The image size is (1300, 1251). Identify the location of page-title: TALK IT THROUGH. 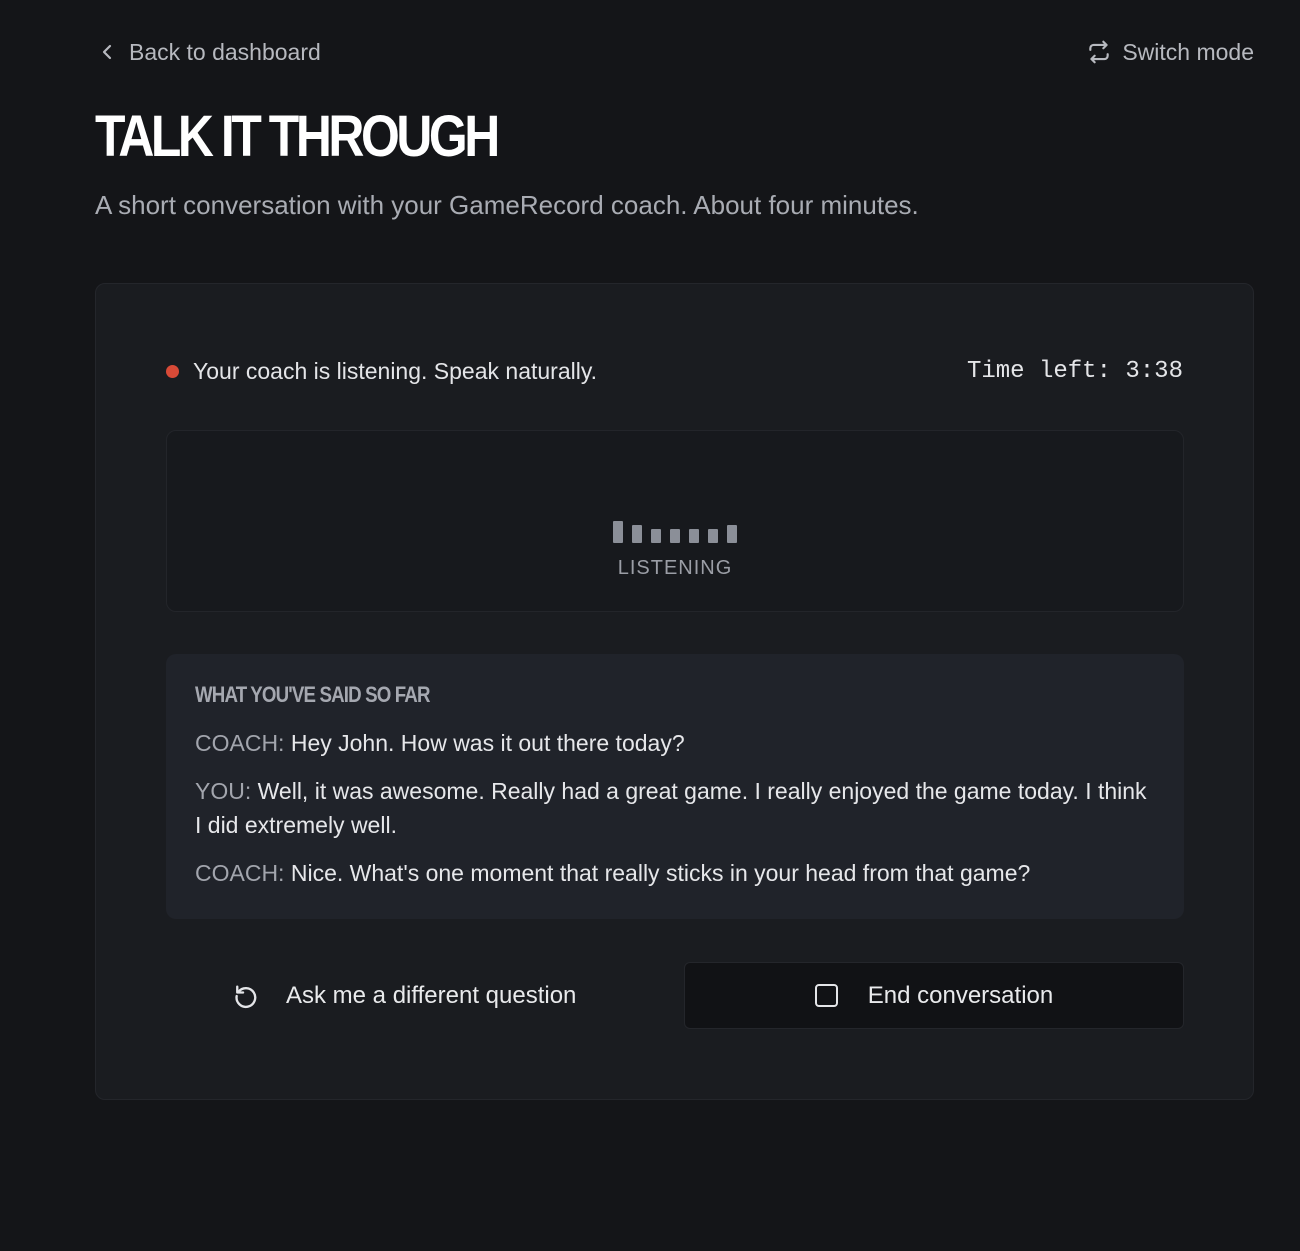
(297, 136).